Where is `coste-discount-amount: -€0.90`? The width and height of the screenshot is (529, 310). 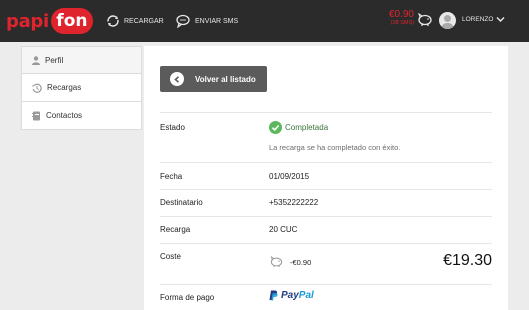 coste-discount-amount: -€0.90 is located at coordinates (301, 262).